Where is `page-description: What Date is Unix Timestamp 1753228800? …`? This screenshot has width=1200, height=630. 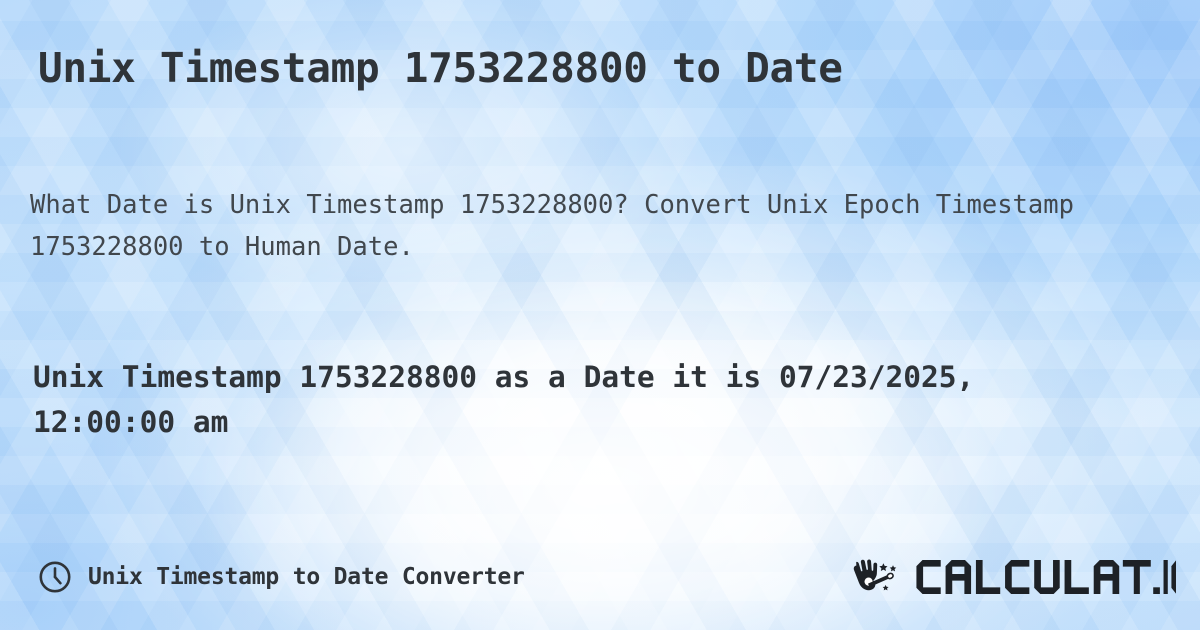
page-description: What Date is Unix Timestamp 1753228800? … is located at coordinates (552, 226).